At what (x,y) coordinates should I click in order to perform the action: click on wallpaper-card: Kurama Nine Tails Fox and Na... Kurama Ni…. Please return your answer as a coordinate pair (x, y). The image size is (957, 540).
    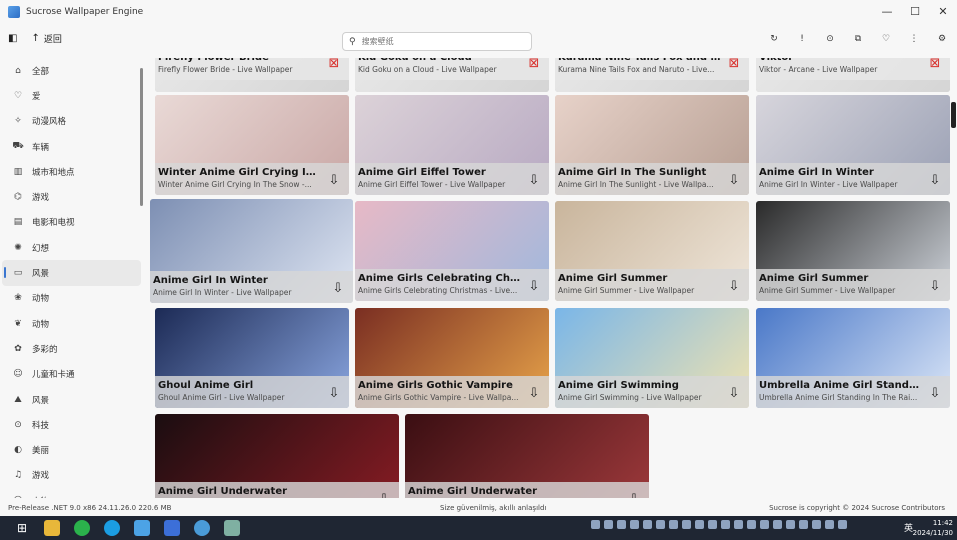
    Looking at the image, I should click on (652, 75).